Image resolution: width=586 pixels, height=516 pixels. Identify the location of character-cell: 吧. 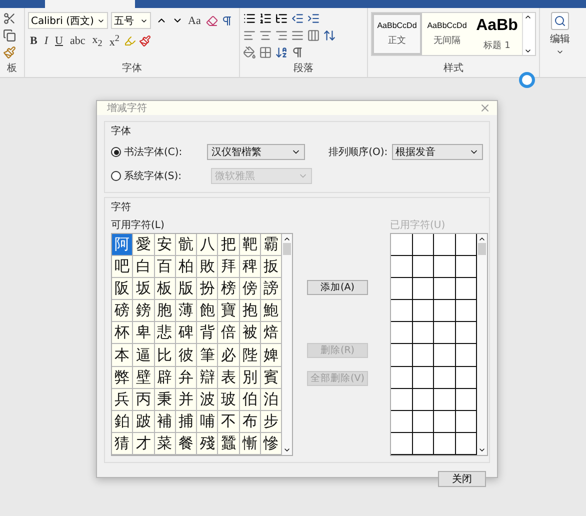
(123, 267).